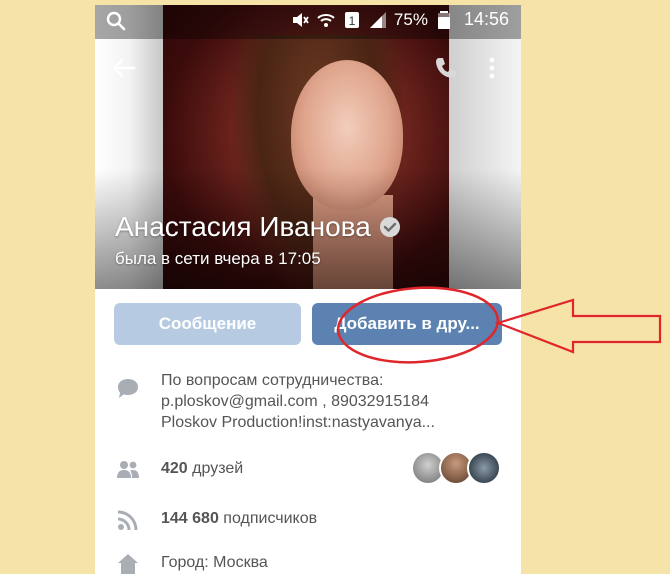 This screenshot has height=574, width=670. What do you see at coordinates (300, 19) in the screenshot?
I see `mute-icon` at bounding box center [300, 19].